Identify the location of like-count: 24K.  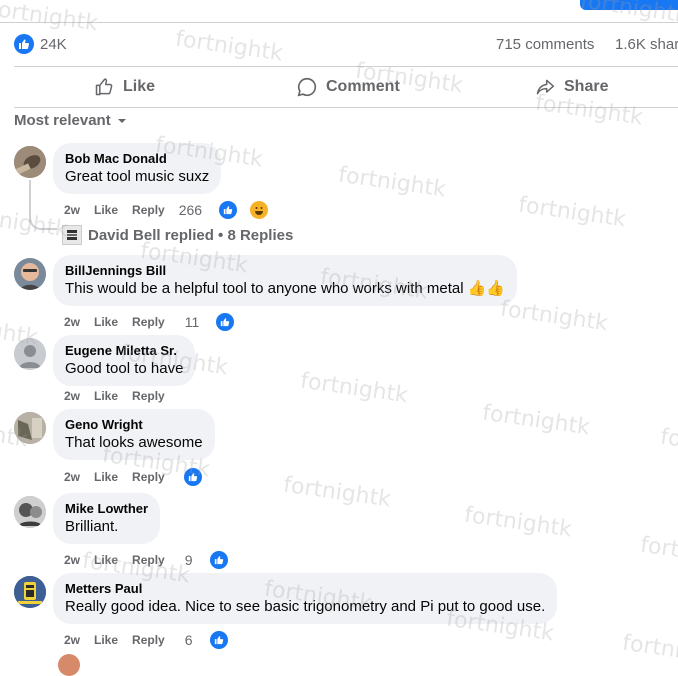
(53, 44).